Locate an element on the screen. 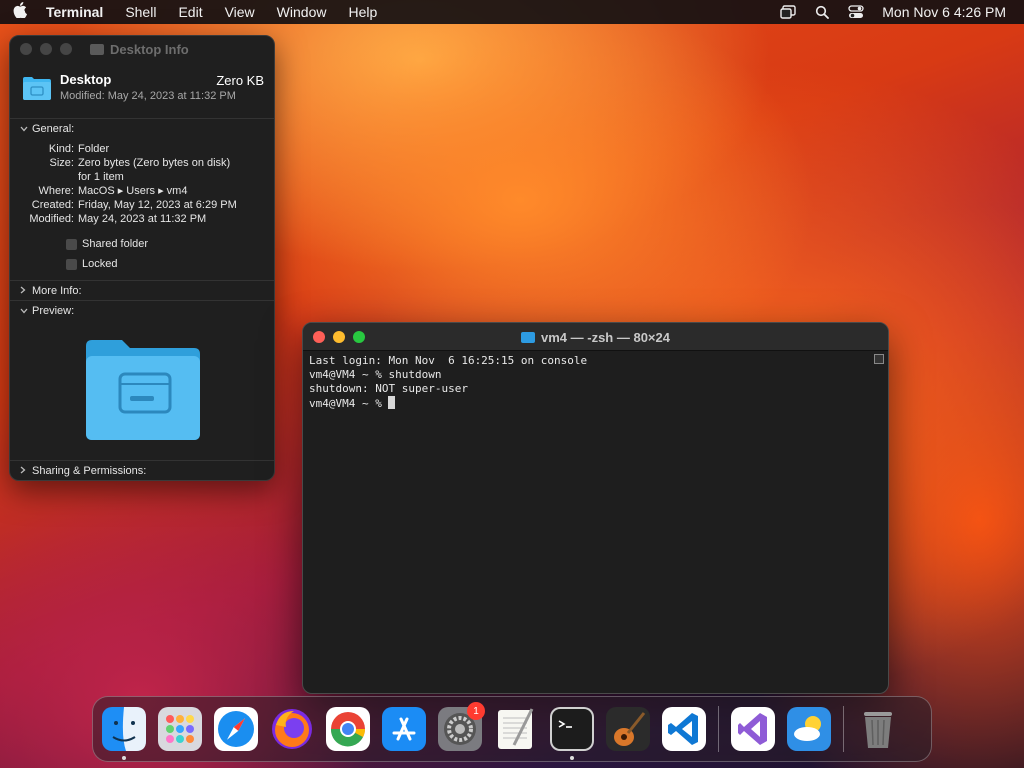 This screenshot has height=768, width=1024. folder-preview-icon is located at coordinates (143, 390).